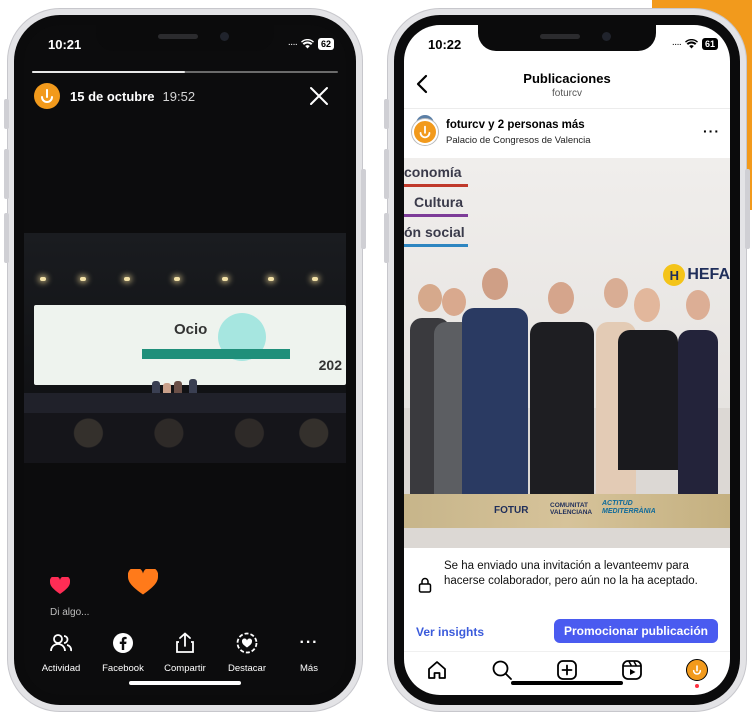 Image resolution: width=752 pixels, height=715 pixels. I want to click on notification-dot, so click(697, 685).